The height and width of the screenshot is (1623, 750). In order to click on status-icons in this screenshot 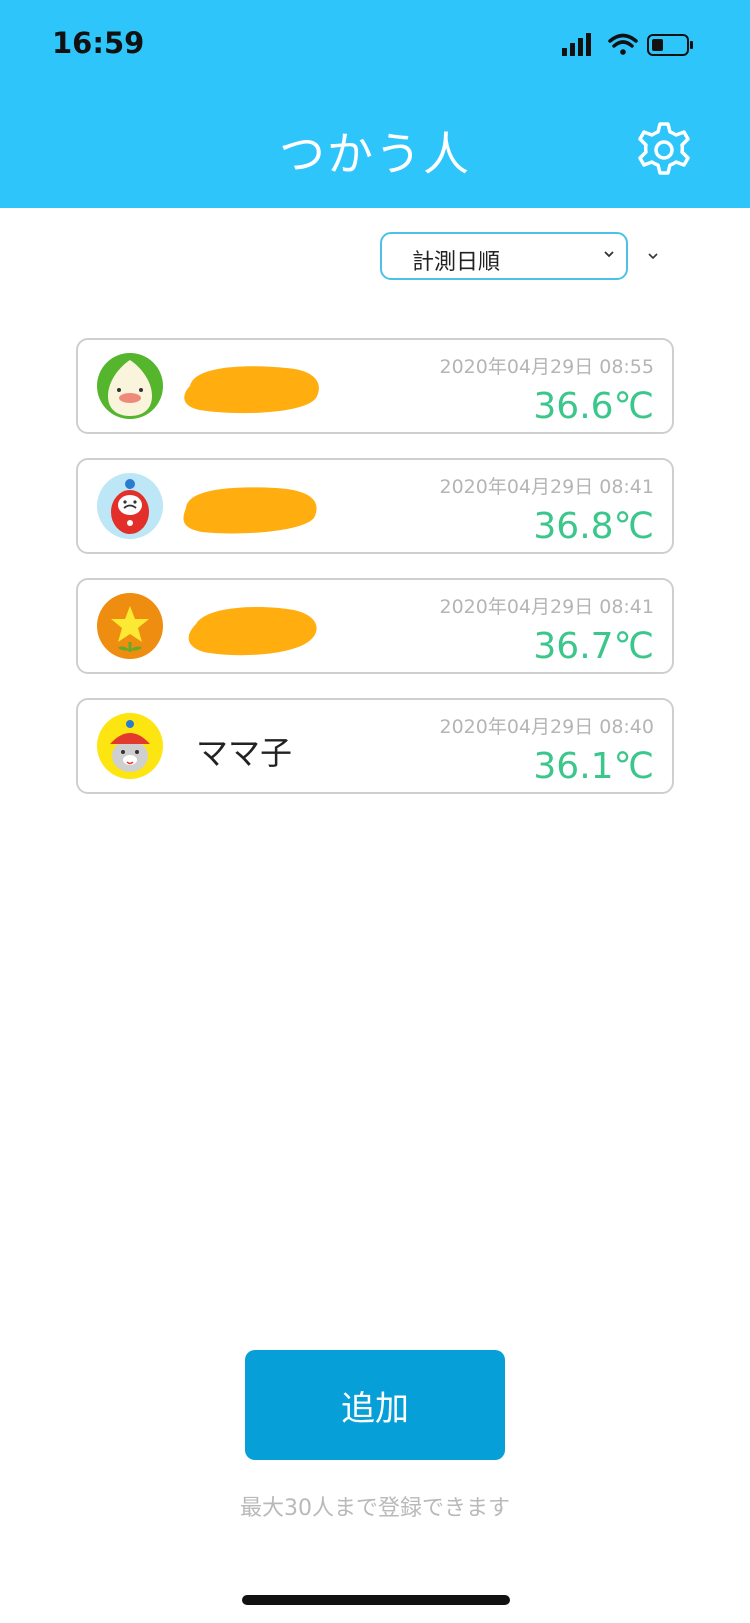, I will do `click(627, 44)`.